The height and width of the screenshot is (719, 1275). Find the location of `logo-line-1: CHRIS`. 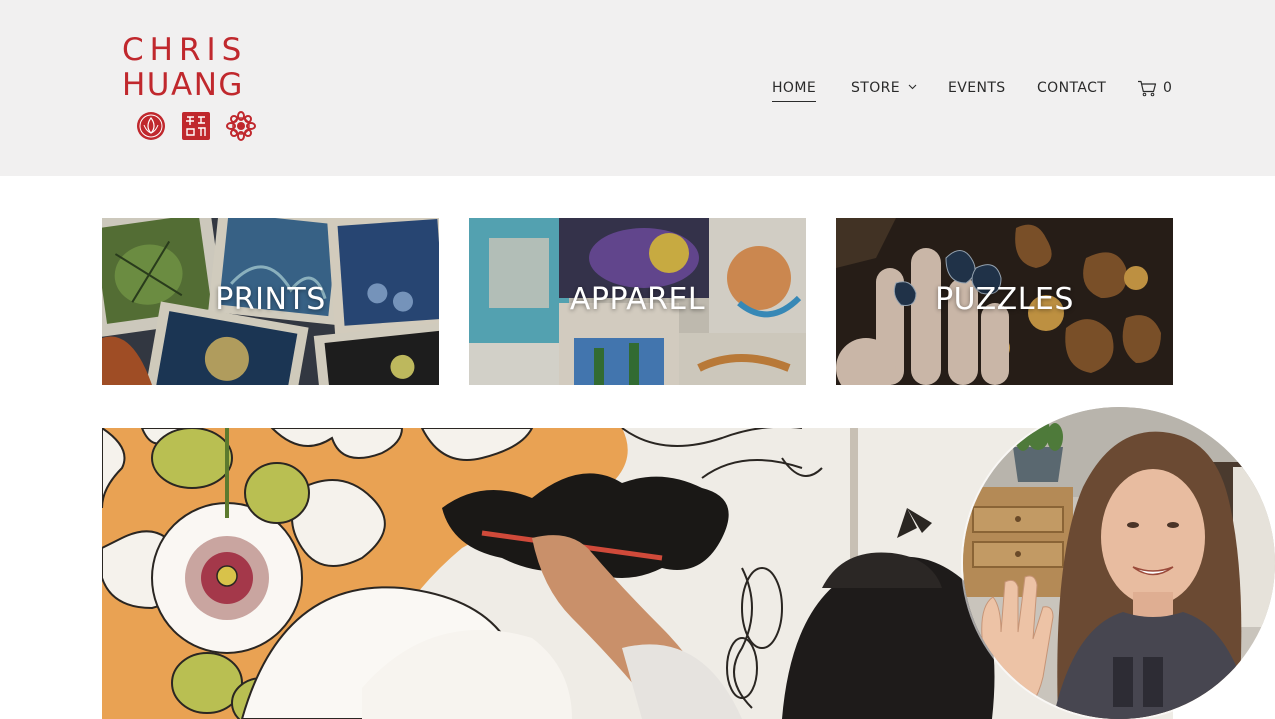

logo-line-1: CHRIS is located at coordinates (185, 50).